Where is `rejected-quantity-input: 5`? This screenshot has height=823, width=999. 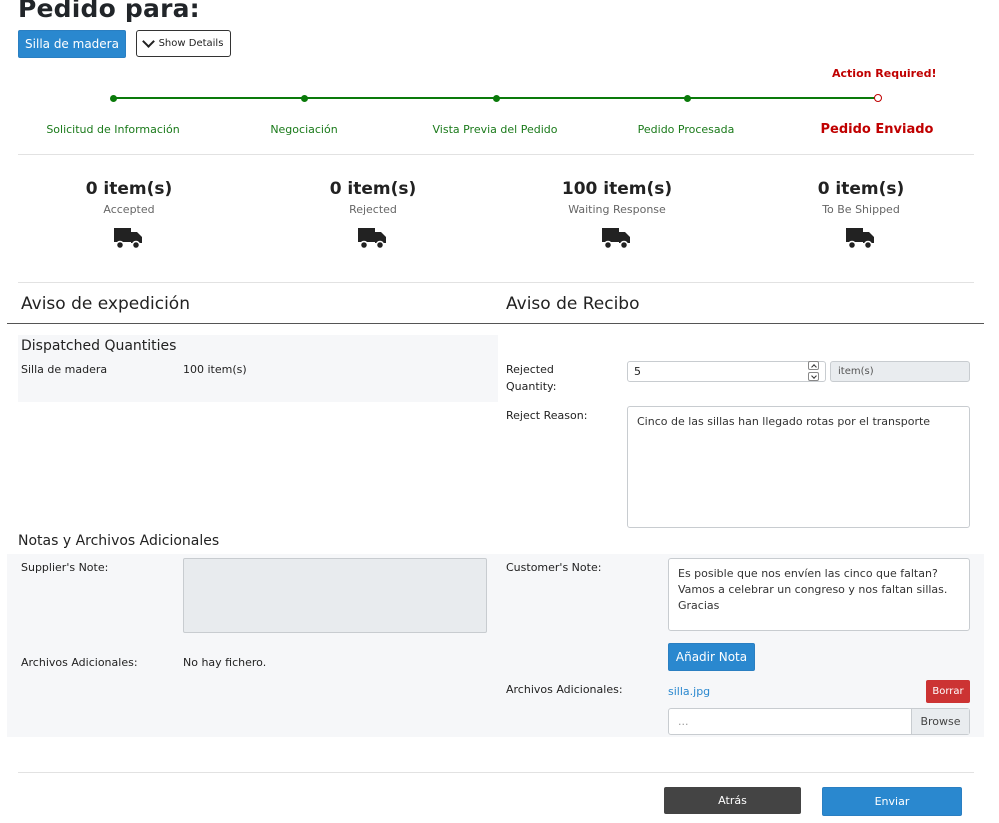
rejected-quantity-input: 5 is located at coordinates (726, 371).